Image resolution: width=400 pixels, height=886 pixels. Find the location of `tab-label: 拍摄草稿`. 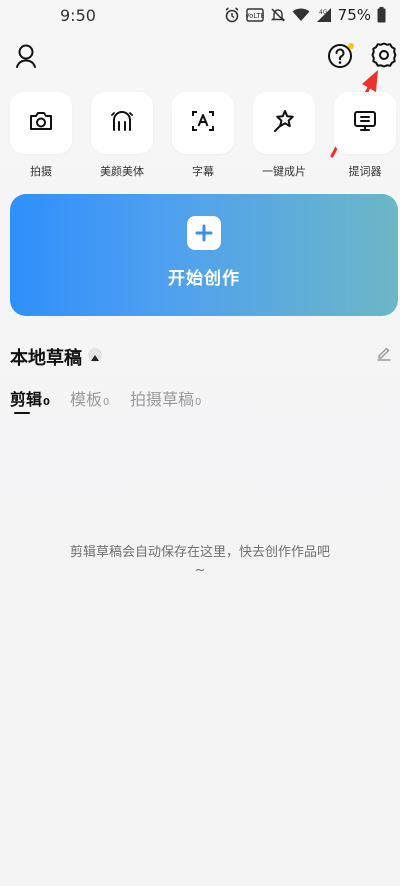

tab-label: 拍摄草稿 is located at coordinates (162, 399).